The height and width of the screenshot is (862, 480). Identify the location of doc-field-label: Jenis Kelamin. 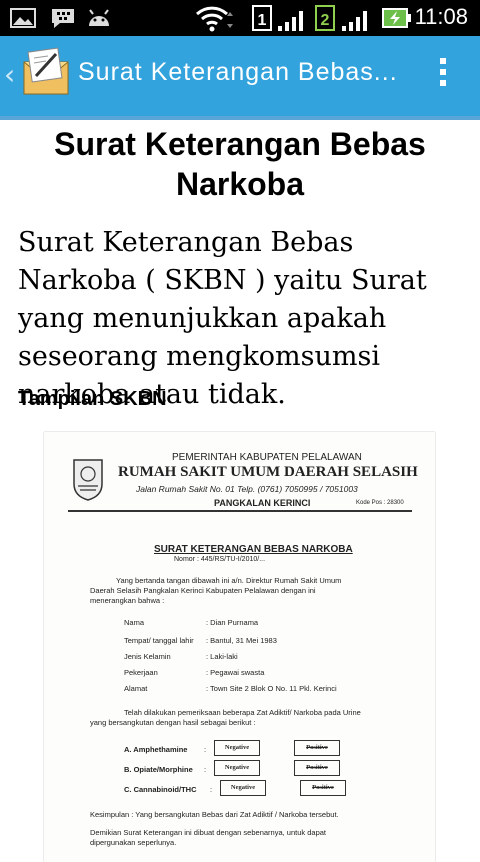
(147, 656).